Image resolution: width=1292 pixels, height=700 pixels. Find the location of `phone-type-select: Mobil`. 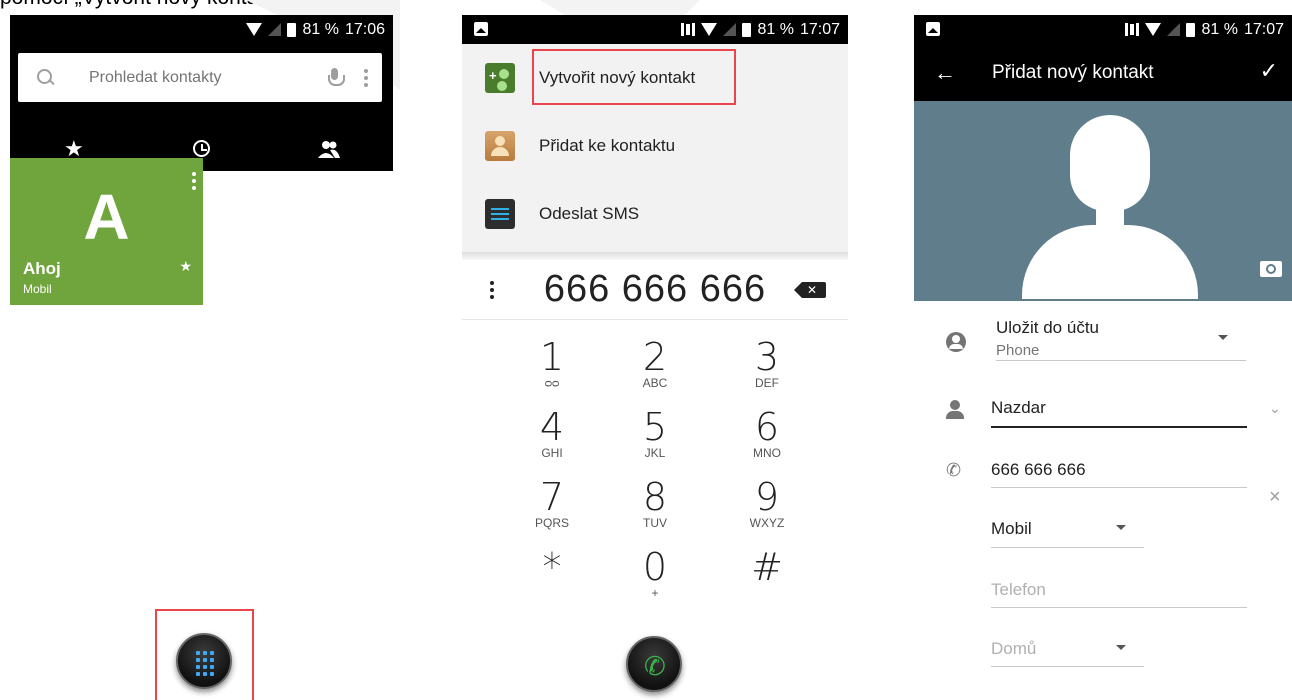

phone-type-select: Mobil is located at coordinates (1011, 529).